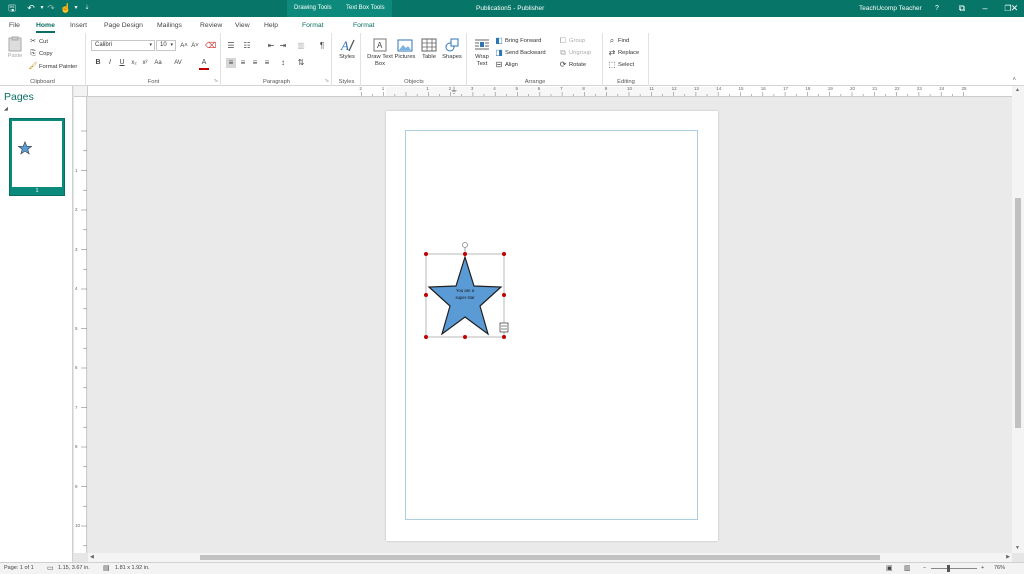  What do you see at coordinates (1017, 90) in the screenshot?
I see `scroll-up-icon: ▲` at bounding box center [1017, 90].